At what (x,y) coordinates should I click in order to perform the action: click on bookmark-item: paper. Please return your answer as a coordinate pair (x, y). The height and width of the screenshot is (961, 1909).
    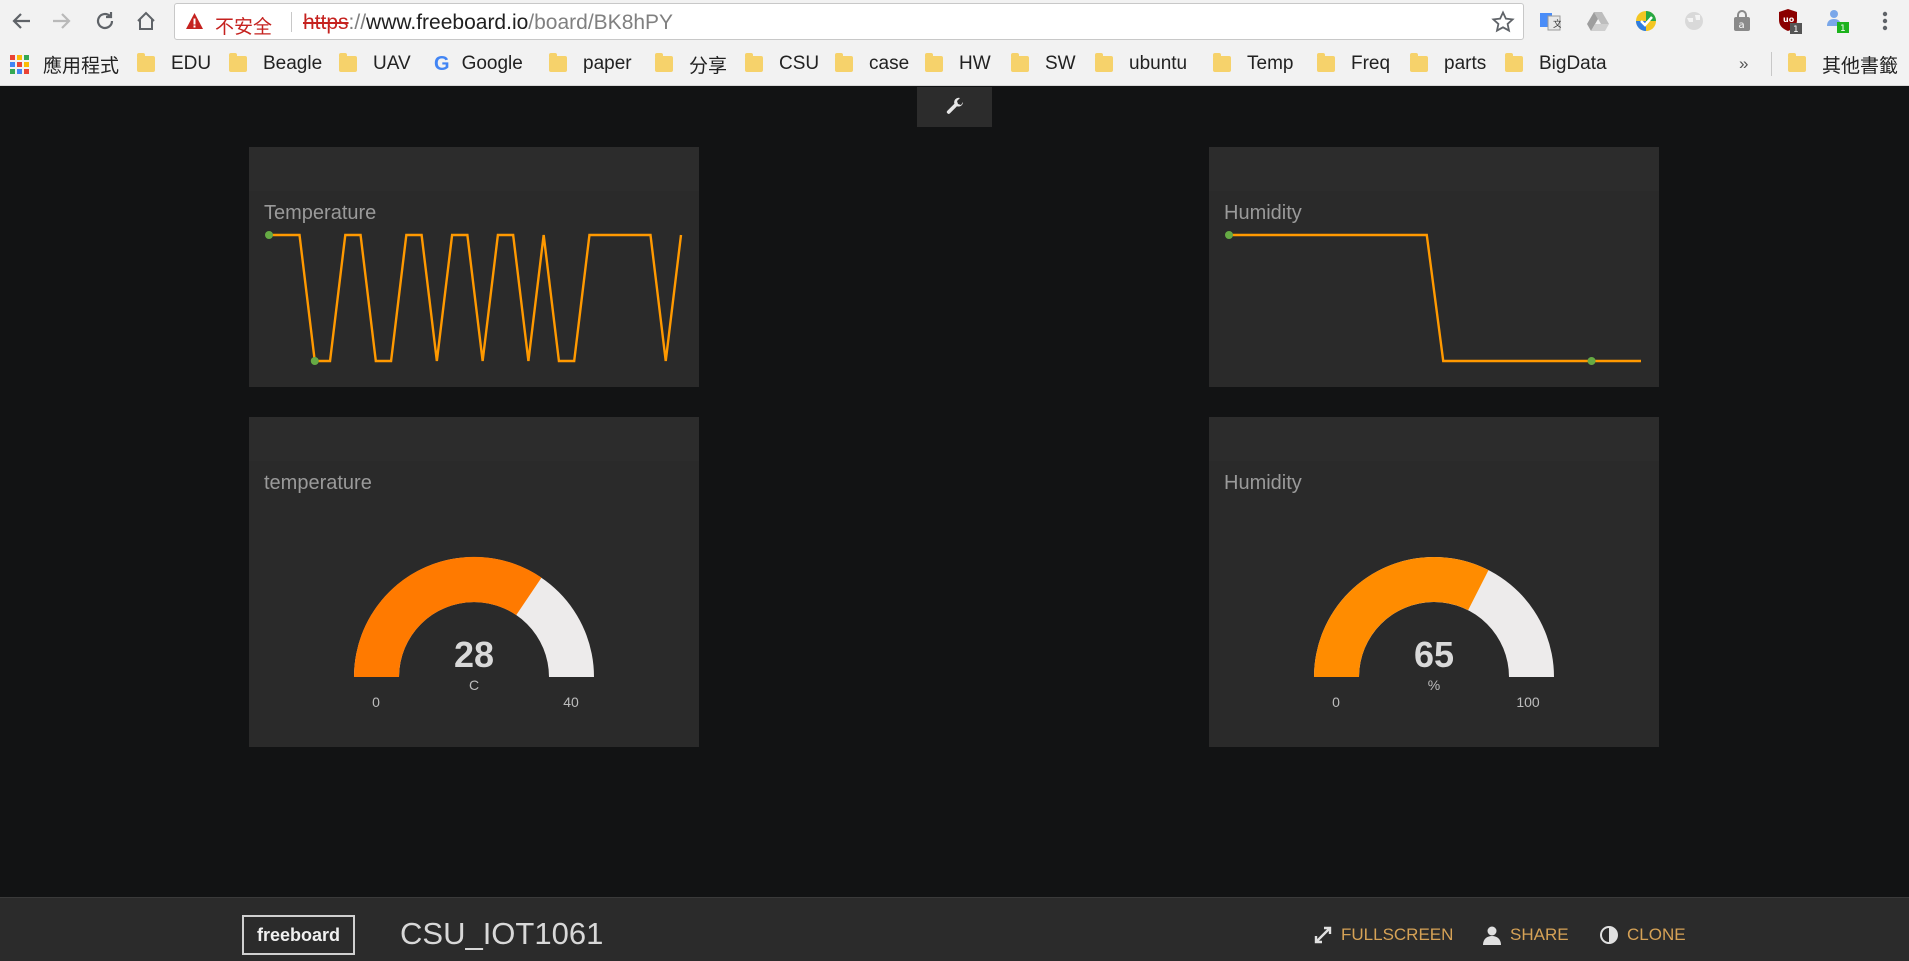
    Looking at the image, I should click on (590, 64).